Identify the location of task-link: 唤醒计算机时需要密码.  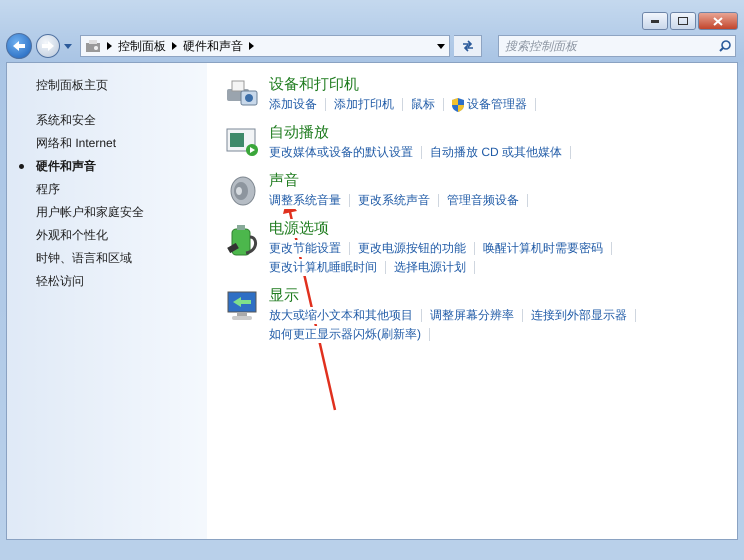
(543, 248).